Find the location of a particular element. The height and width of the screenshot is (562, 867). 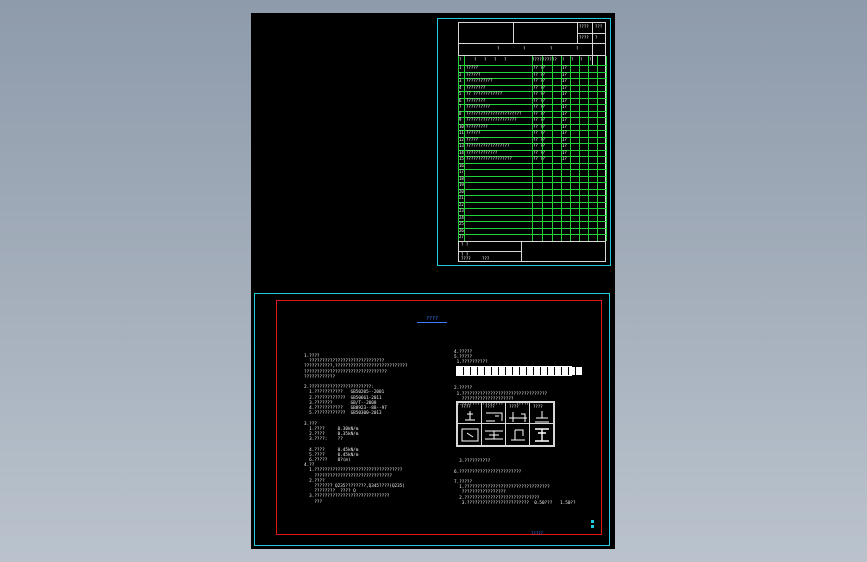

weld-3-icon is located at coordinates (518, 417).